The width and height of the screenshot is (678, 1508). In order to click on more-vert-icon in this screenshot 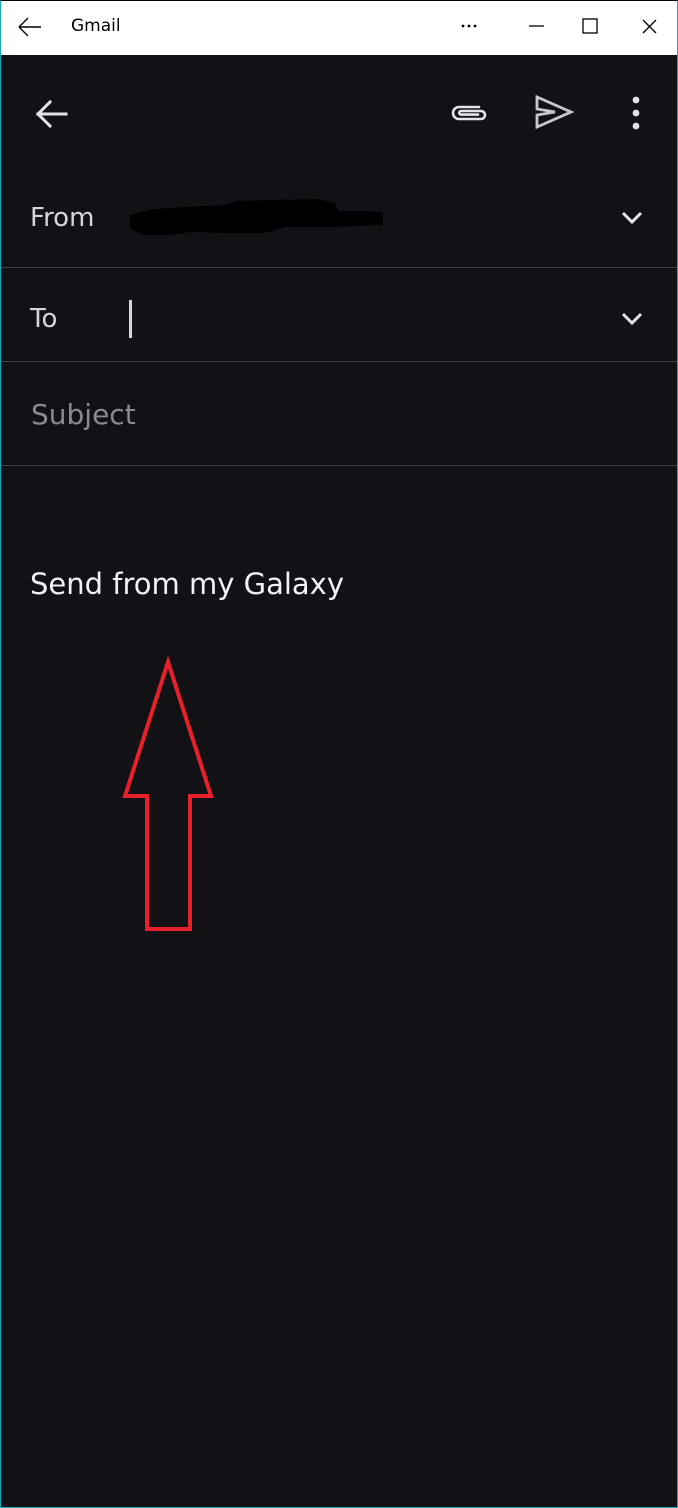, I will do `click(636, 113)`.